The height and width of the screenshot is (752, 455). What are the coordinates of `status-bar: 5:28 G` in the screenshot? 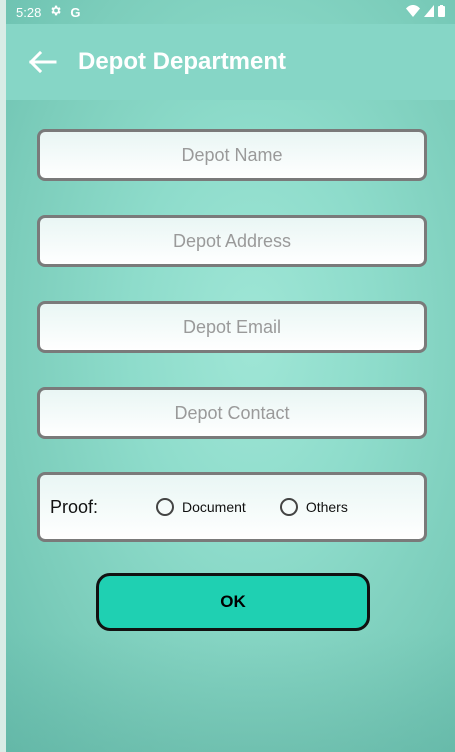 It's located at (230, 12).